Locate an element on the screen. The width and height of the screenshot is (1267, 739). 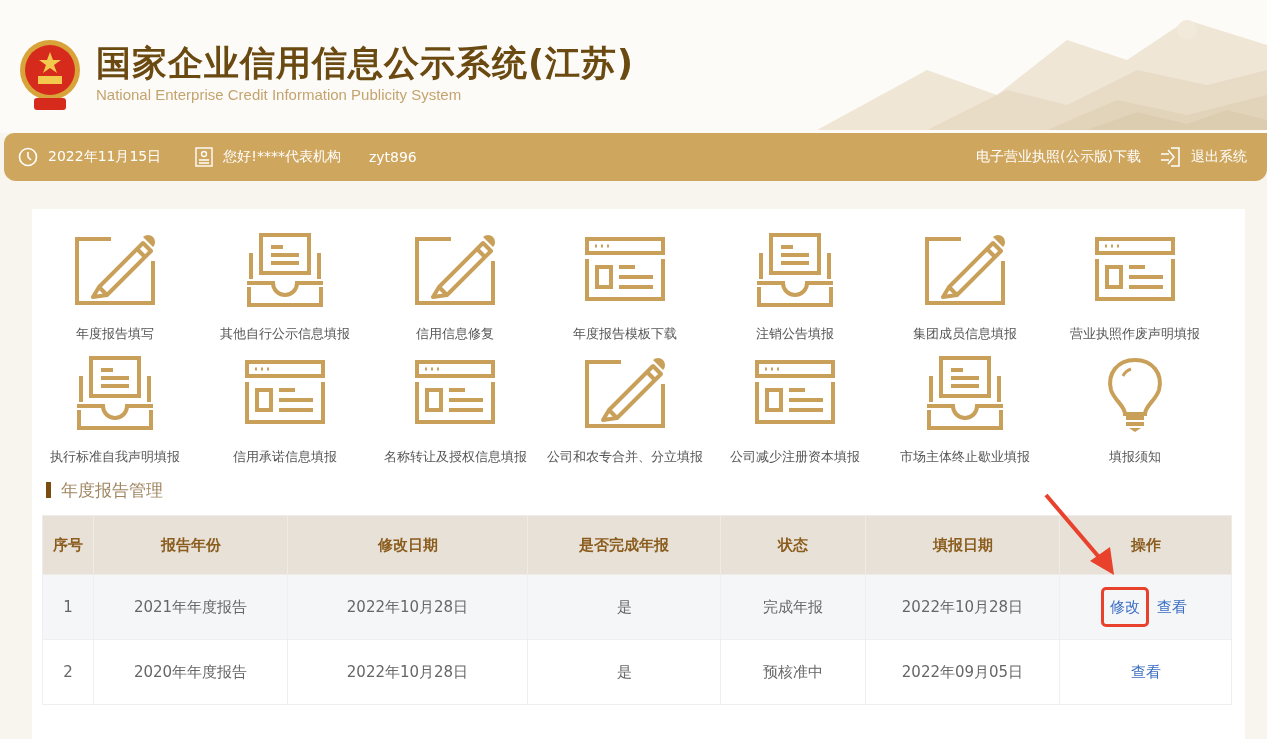
tile-link: 年度报告填写 is located at coordinates (115, 333).